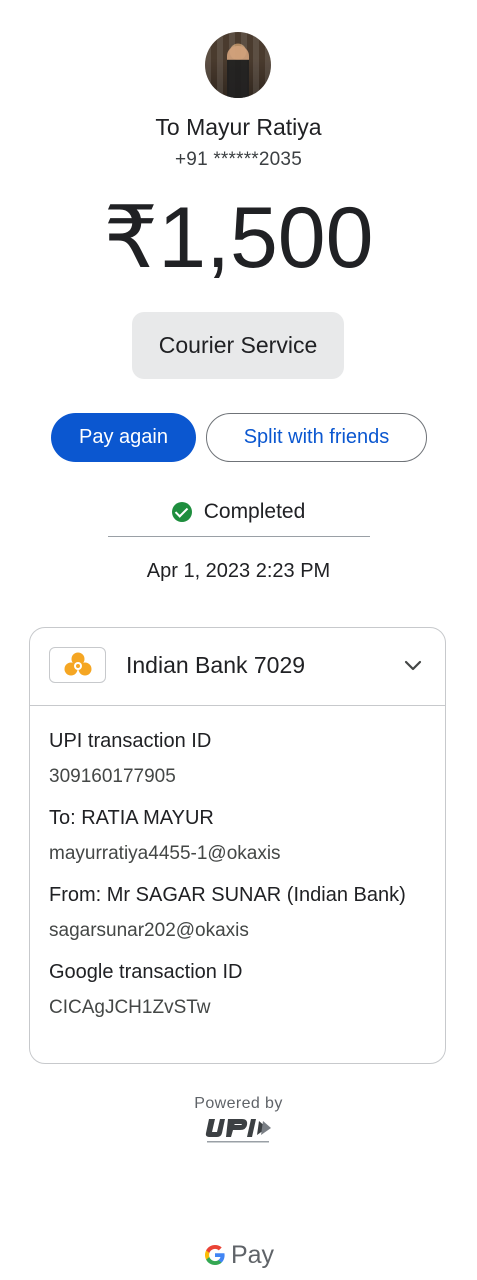 The image size is (477, 1280). What do you see at coordinates (238, 345) in the screenshot?
I see `payment-note: Courier Service` at bounding box center [238, 345].